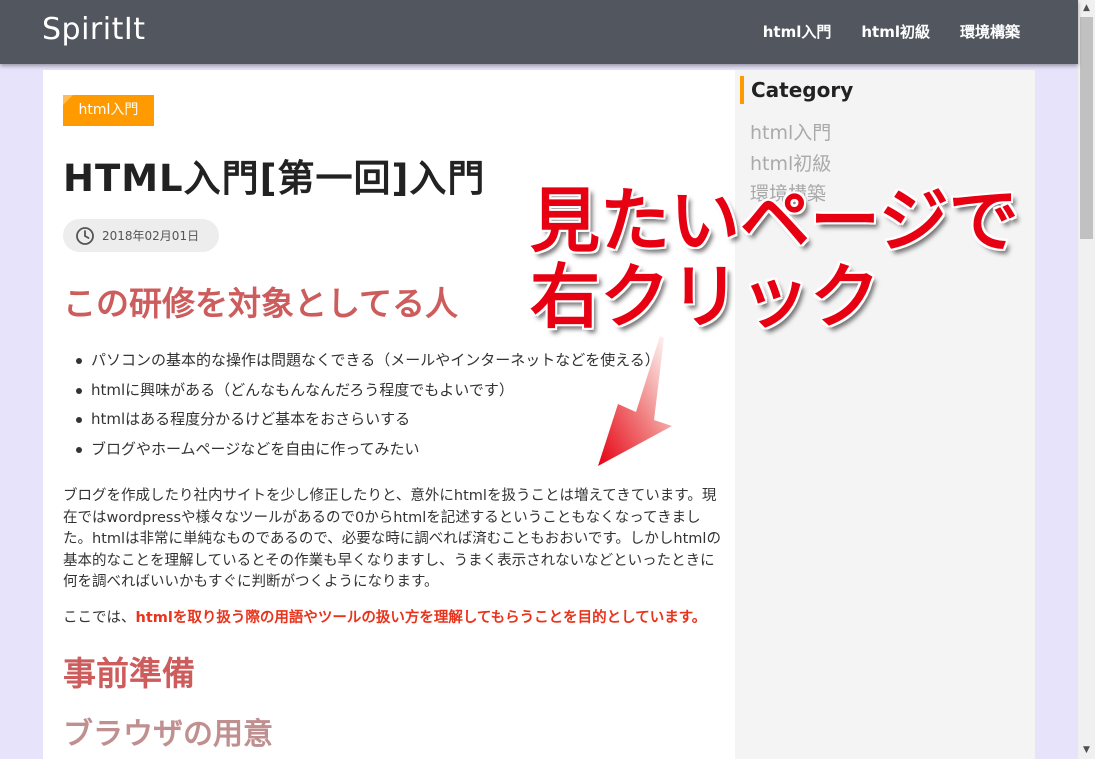 The width and height of the screenshot is (1095, 759). I want to click on main-nav: html入門 html初級 環境構築, so click(891, 31).